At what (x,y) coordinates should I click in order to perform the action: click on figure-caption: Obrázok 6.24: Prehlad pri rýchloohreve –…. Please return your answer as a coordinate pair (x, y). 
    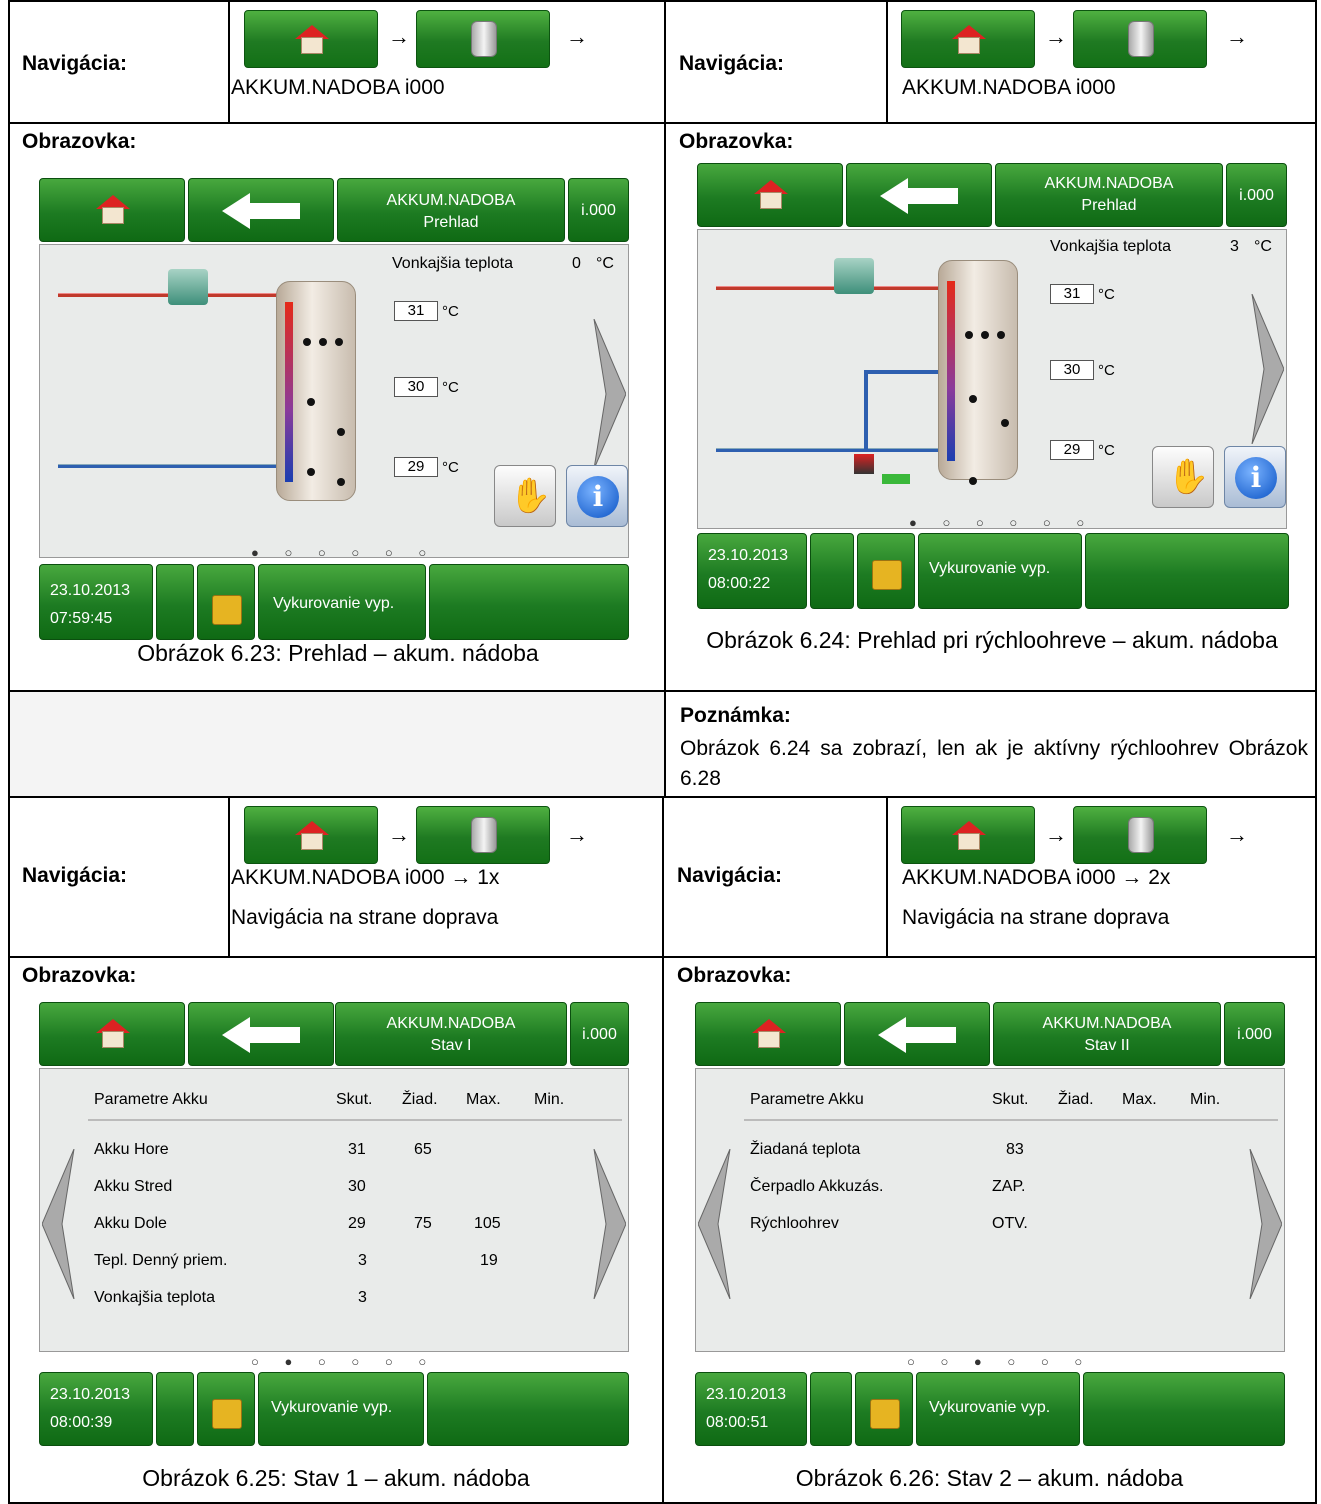
    Looking at the image, I should click on (992, 640).